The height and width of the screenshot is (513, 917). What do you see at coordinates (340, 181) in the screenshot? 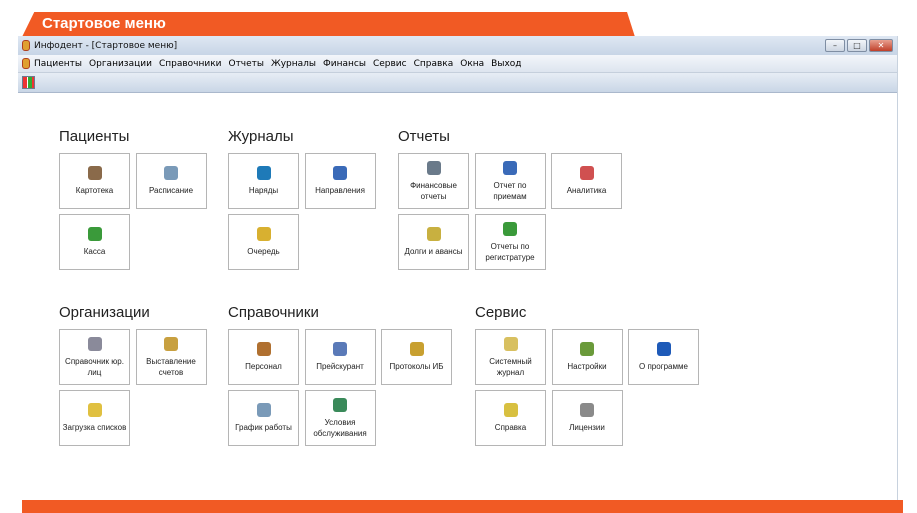
I see `tile-button: Направления` at bounding box center [340, 181].